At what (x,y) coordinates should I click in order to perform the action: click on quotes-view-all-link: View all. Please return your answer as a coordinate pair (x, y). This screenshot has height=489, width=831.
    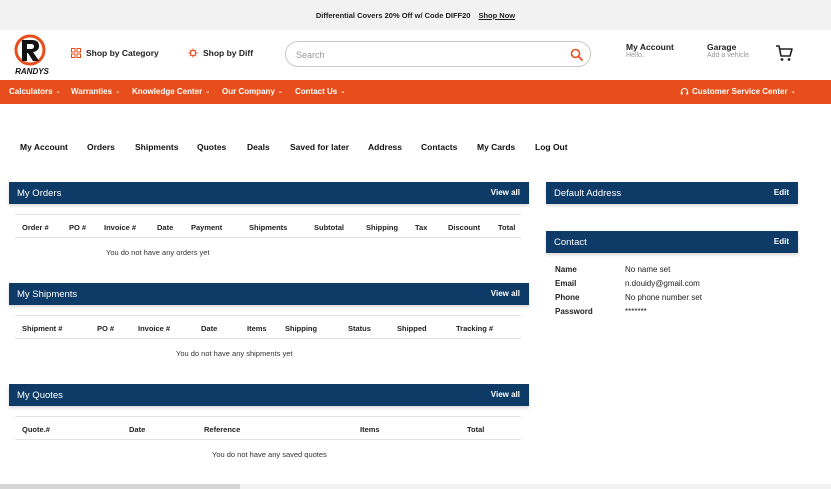
    Looking at the image, I should click on (505, 394).